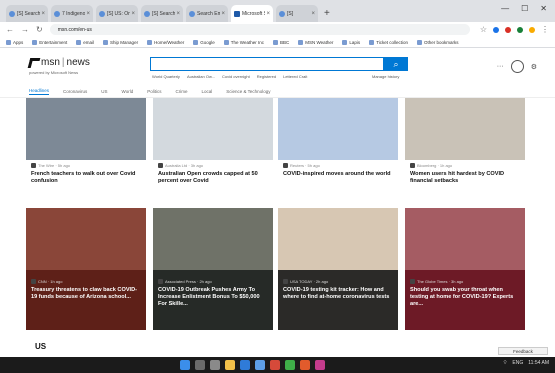  I want to click on bookmark-item: BBC, so click(280, 42).